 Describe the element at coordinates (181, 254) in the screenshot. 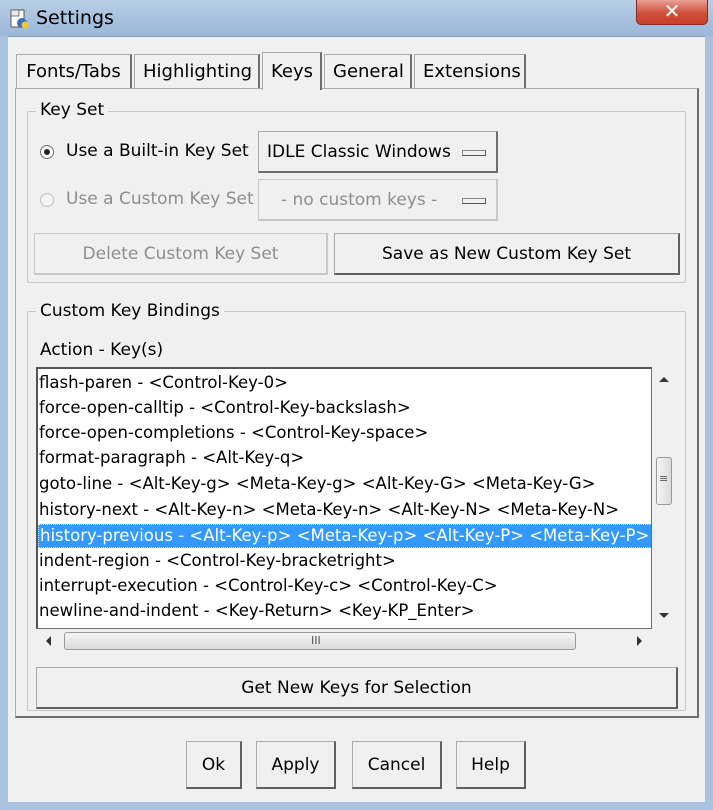

I see `delete-custom-key-set-button: Delete Custom Key Set` at that location.